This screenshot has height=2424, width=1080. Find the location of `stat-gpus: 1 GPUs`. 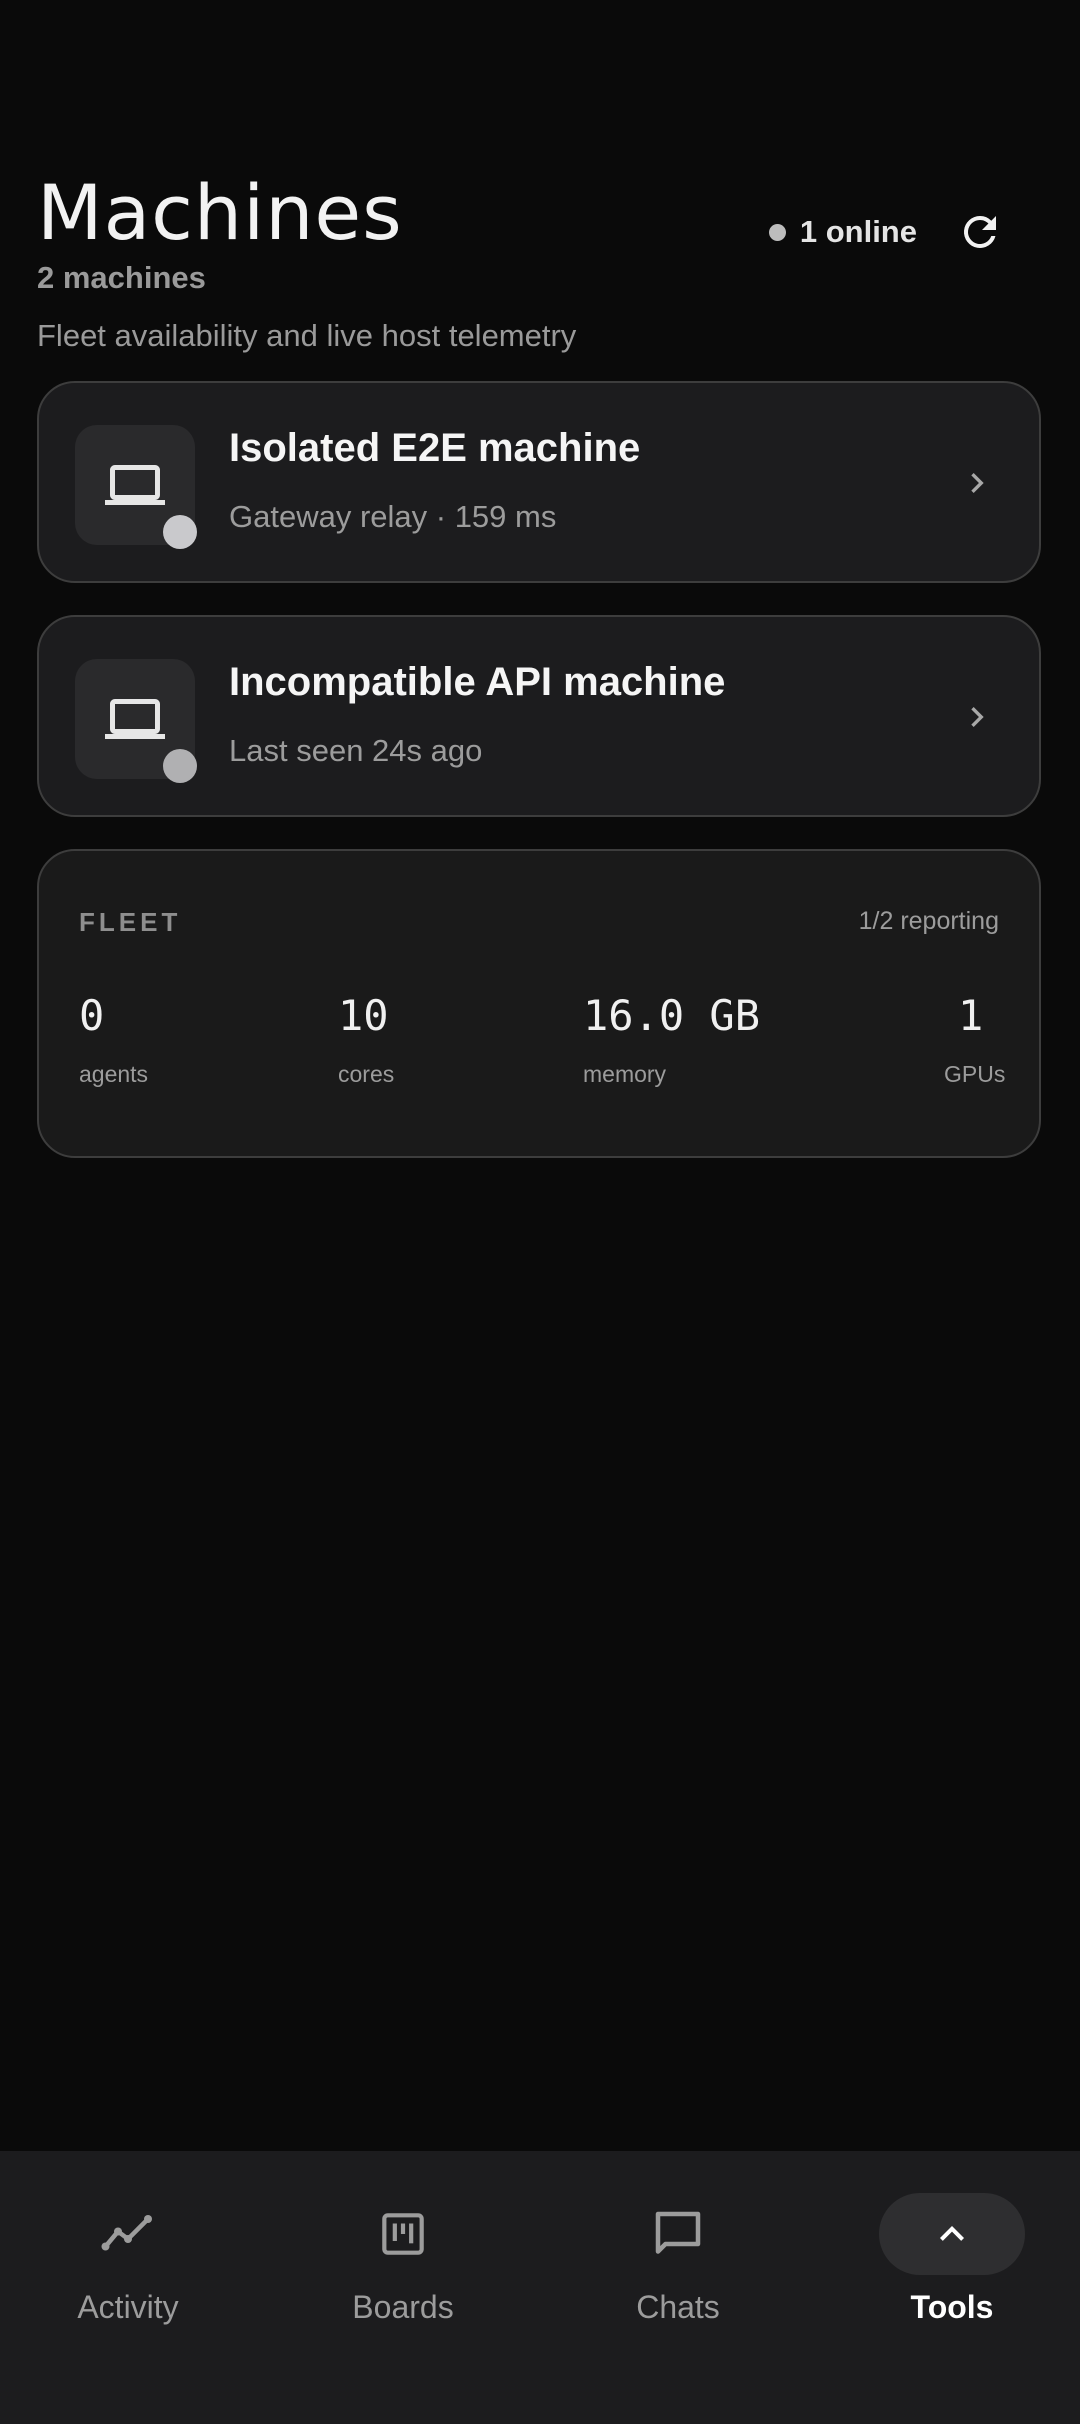

stat-gpus: 1 GPUs is located at coordinates (974, 1039).